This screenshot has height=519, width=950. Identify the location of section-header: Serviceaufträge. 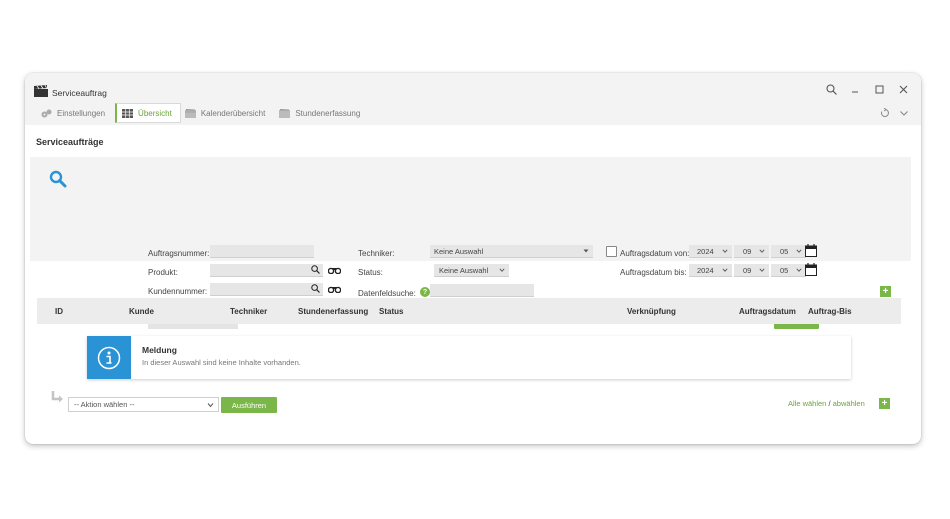
(470, 142).